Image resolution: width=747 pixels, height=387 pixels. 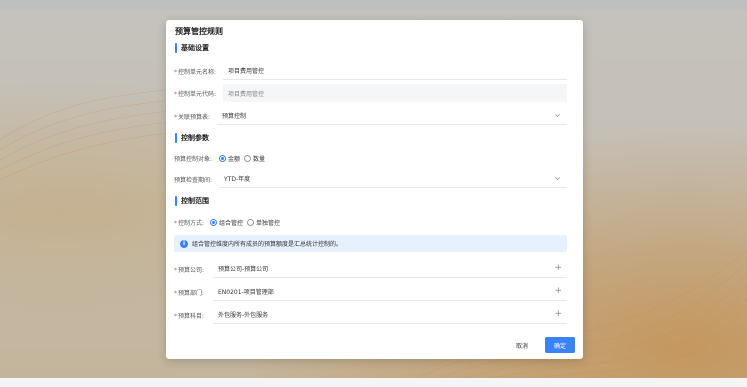 I want to click on bottom-strip, so click(x=373, y=382).